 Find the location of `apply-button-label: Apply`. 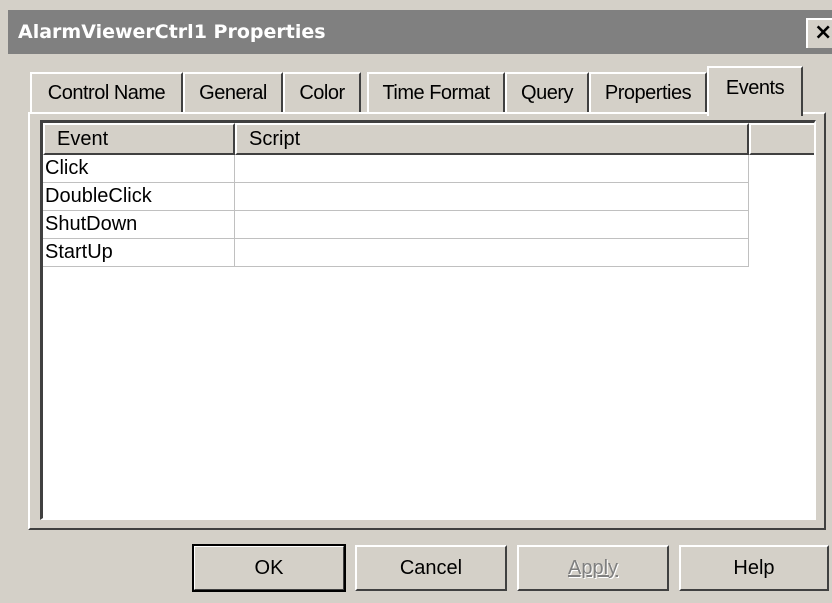

apply-button-label: Apply is located at coordinates (593, 567).